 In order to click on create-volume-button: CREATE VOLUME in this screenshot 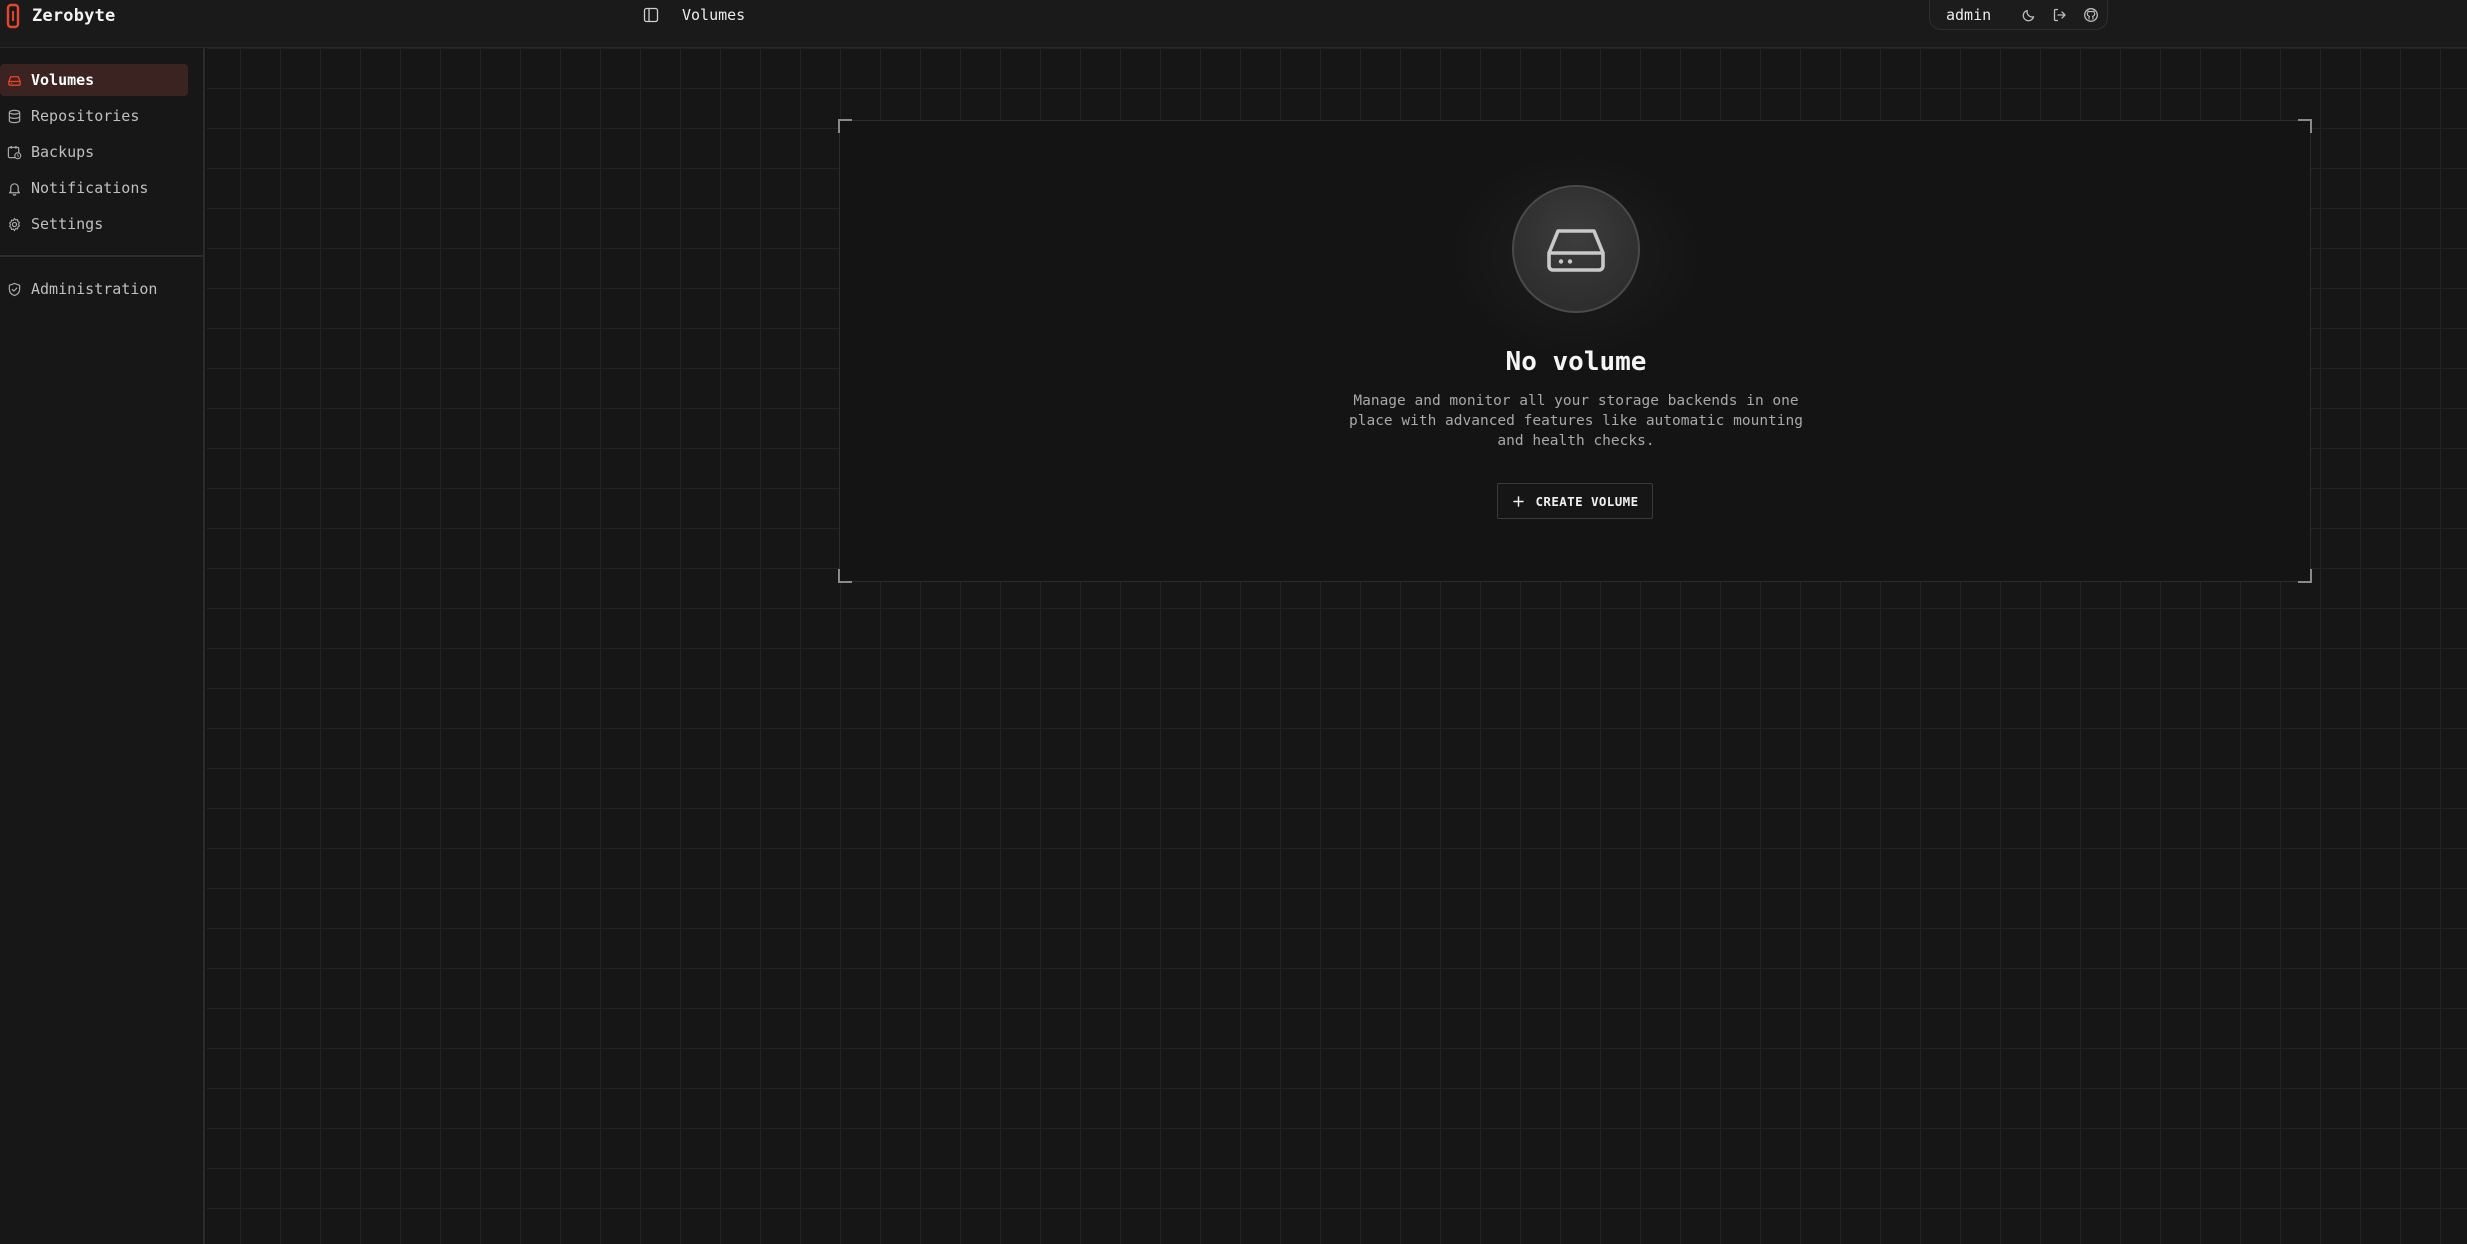, I will do `click(1575, 501)`.